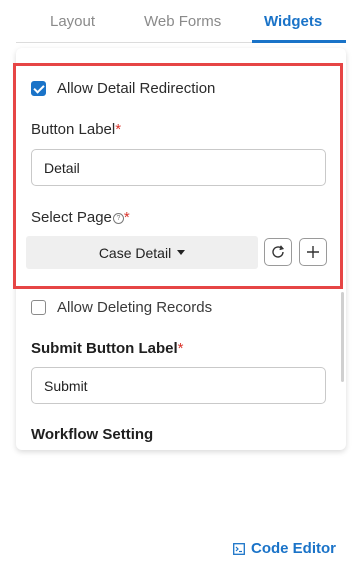 This screenshot has width=358, height=576. Describe the element at coordinates (293, 548) in the screenshot. I see `code-editor-label: Code Editor` at that location.